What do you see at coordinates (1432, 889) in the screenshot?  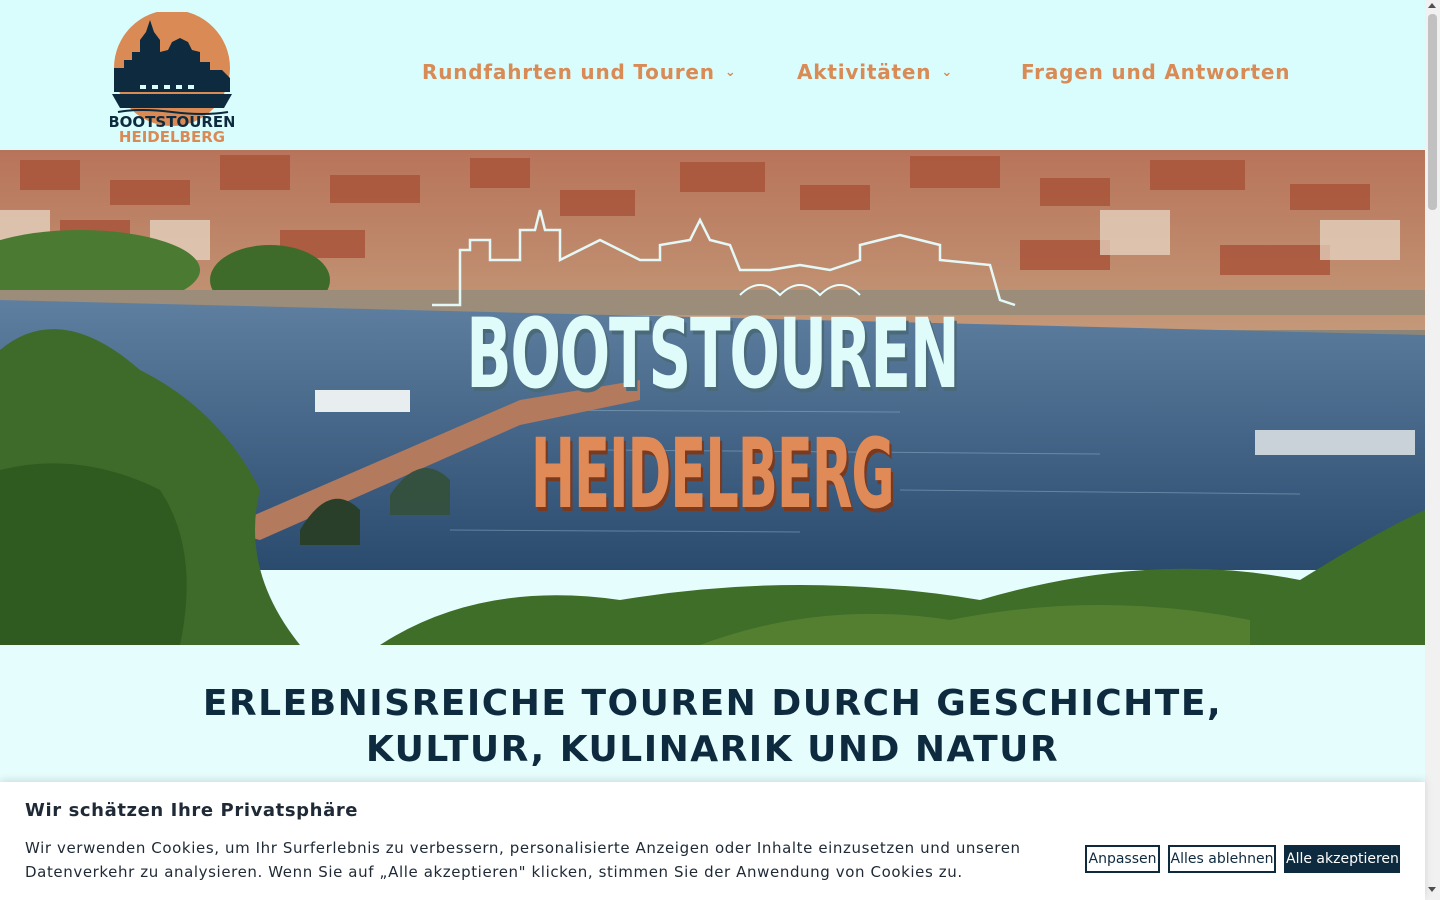 I see `scroll-down-icon` at bounding box center [1432, 889].